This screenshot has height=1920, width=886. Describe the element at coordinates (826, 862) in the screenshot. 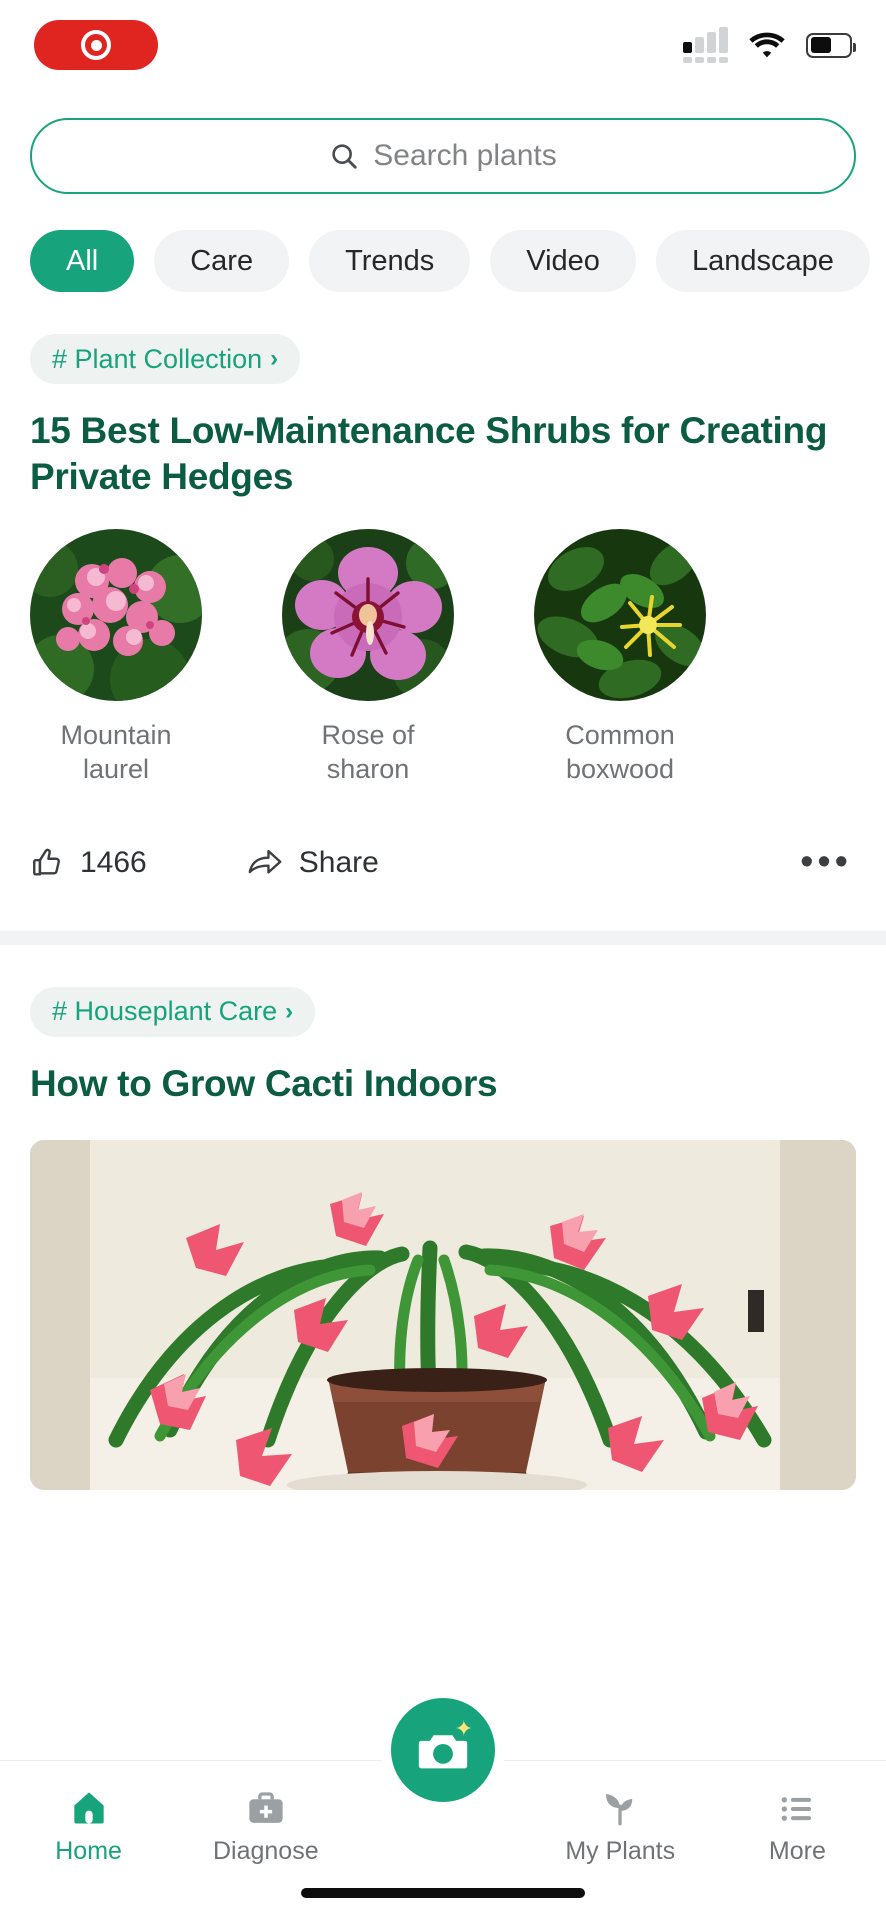

I see `more-options-icon: •••` at that location.